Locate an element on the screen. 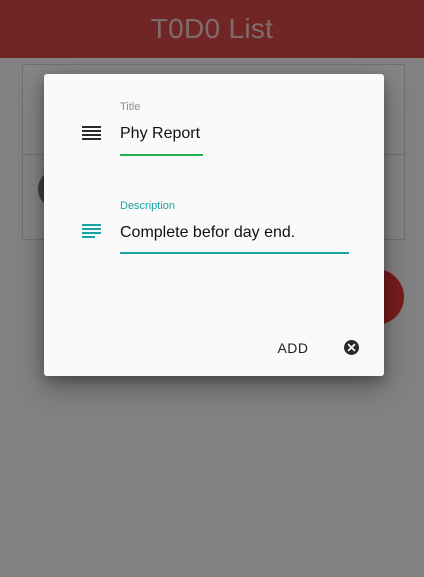  title-field-label: Title is located at coordinates (130, 107).